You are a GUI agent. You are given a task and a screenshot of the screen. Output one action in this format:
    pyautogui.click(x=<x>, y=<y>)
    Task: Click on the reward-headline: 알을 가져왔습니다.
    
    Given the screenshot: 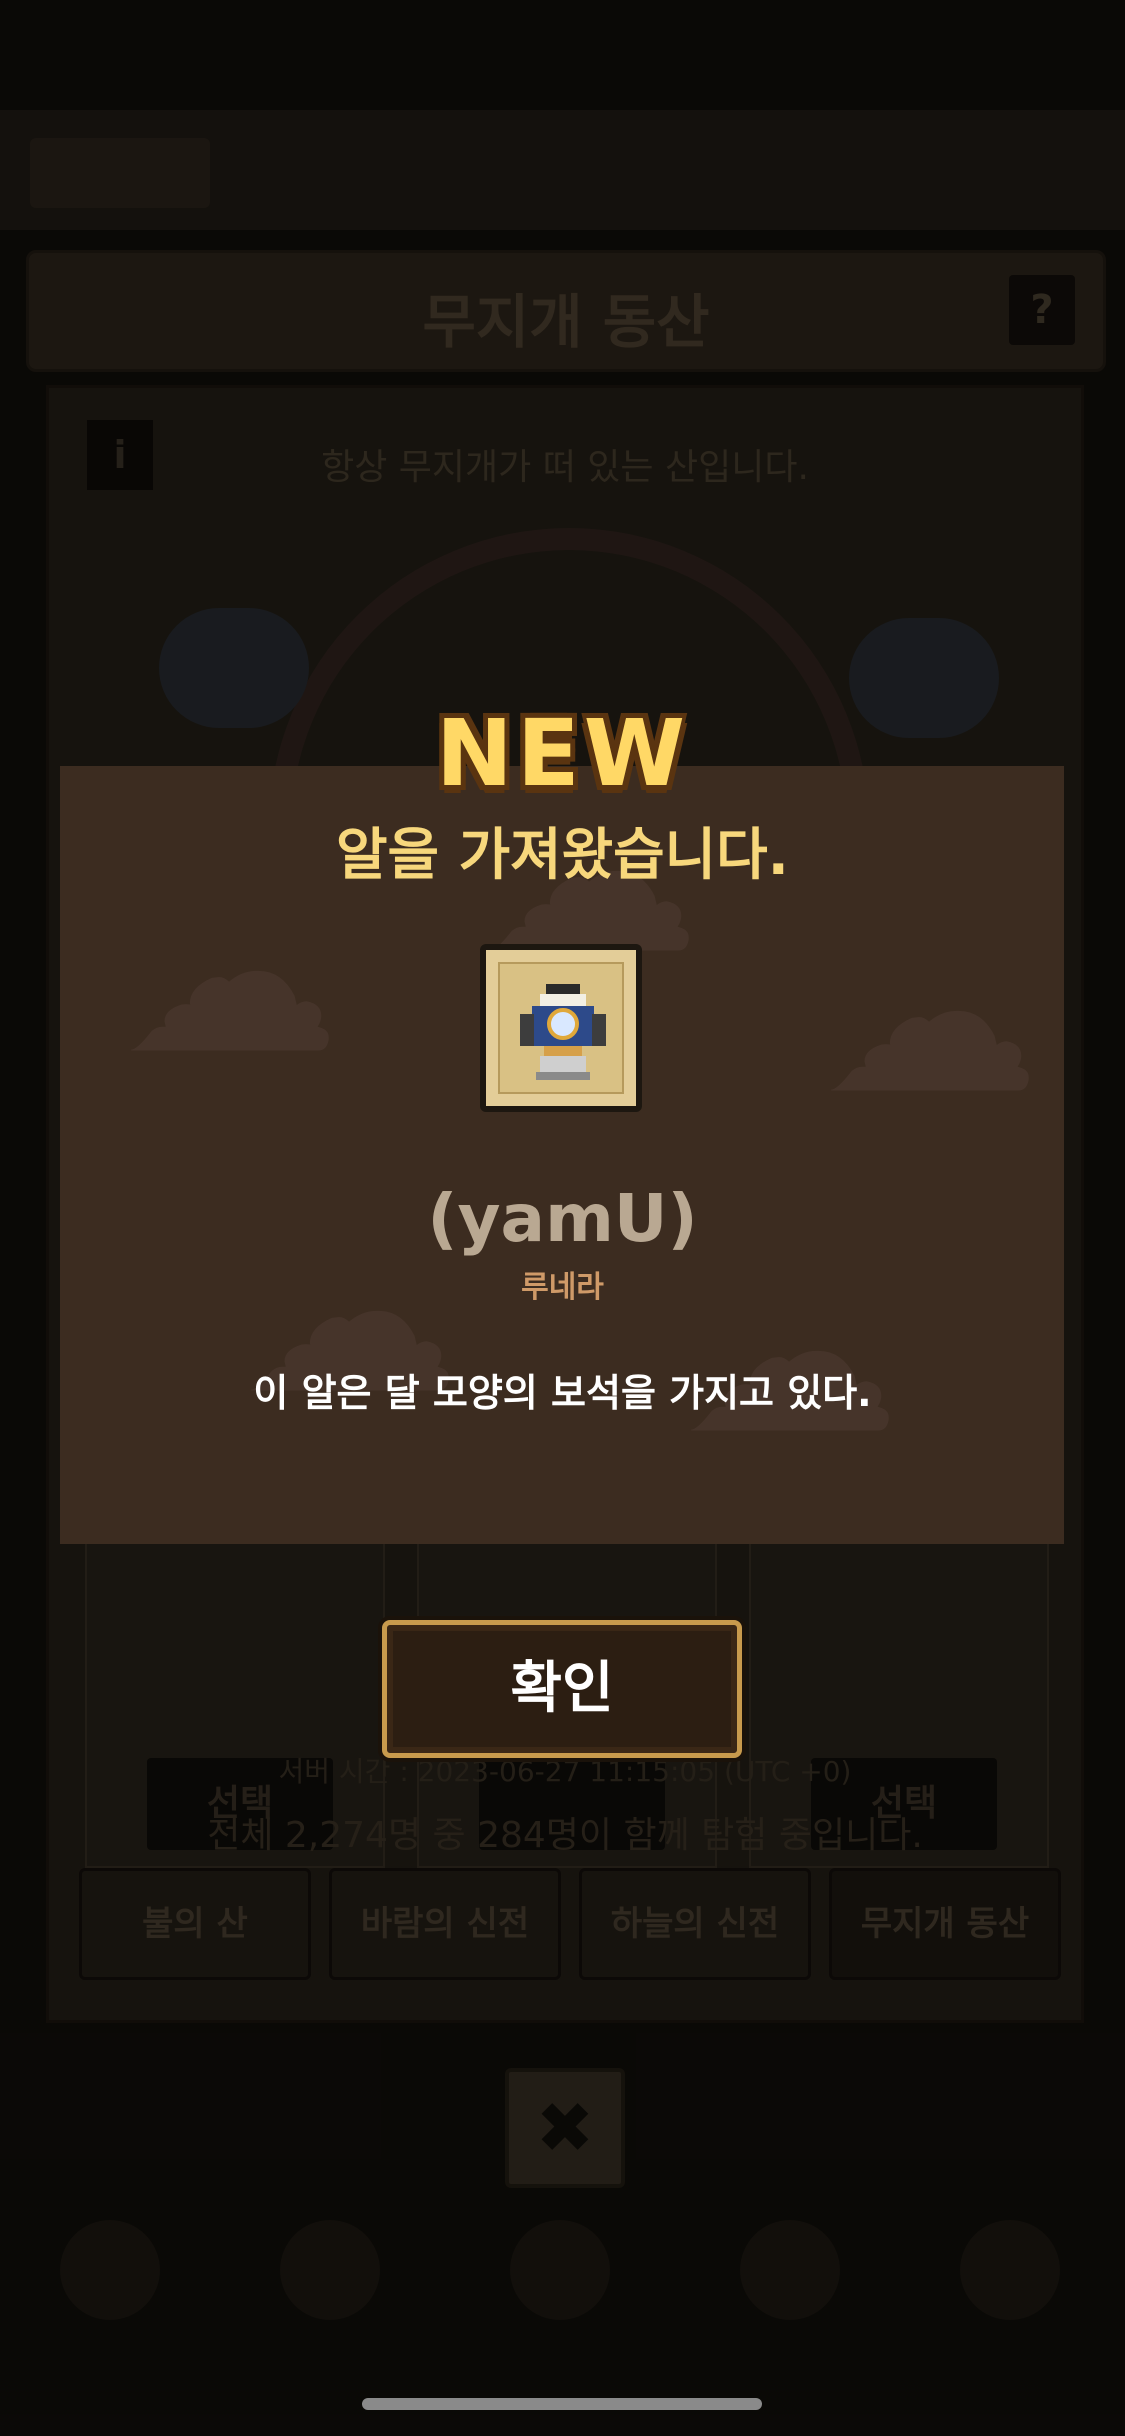 What is the action you would take?
    pyautogui.click(x=562, y=855)
    